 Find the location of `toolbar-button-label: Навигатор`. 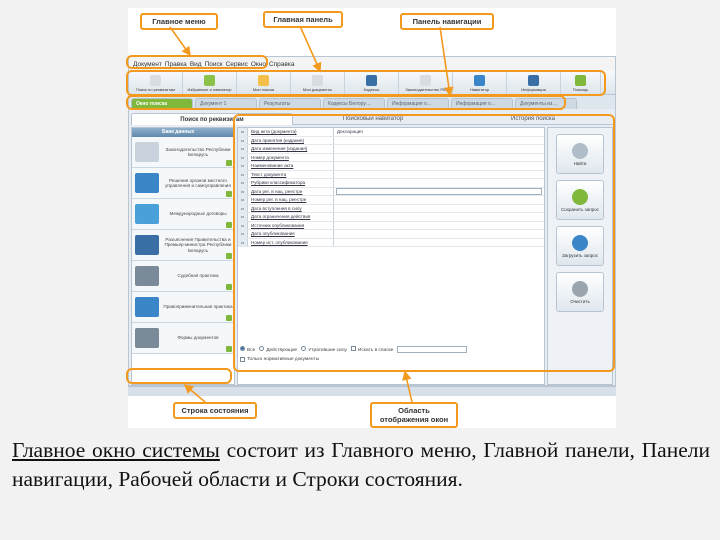

toolbar-button-label: Навигатор is located at coordinates (479, 89).